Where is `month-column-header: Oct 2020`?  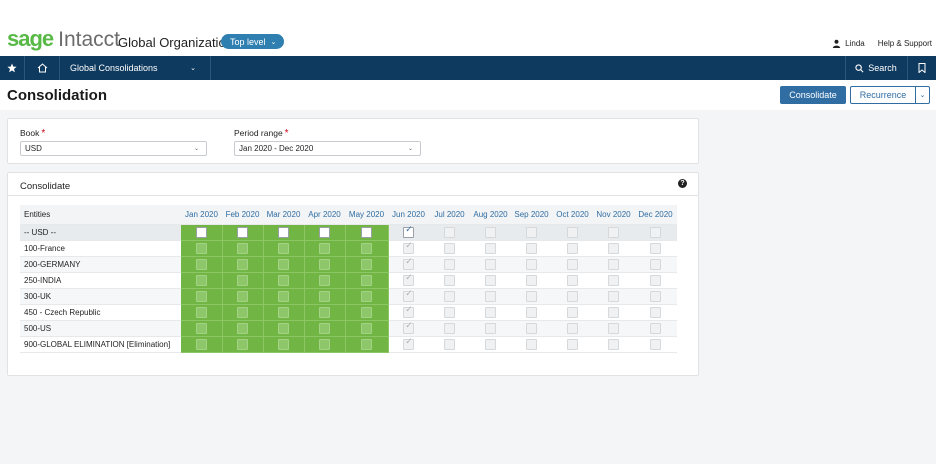
month-column-header: Oct 2020 is located at coordinates (572, 215).